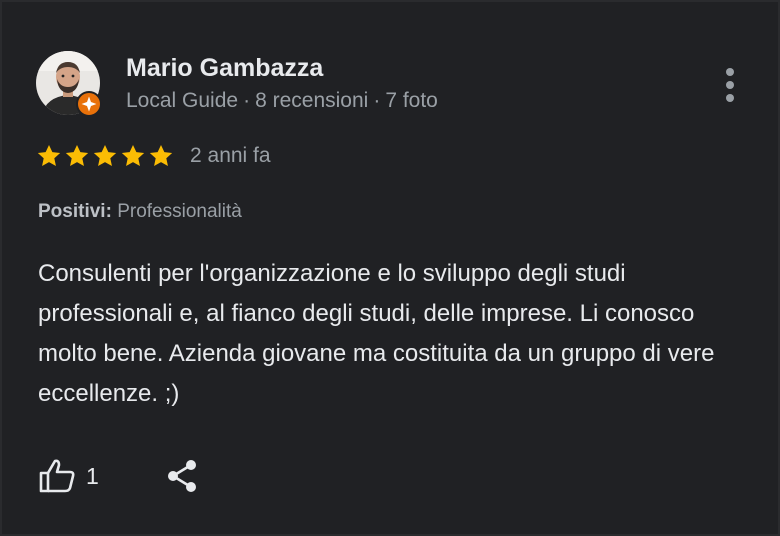 The width and height of the screenshot is (780, 536). What do you see at coordinates (89, 104) in the screenshot?
I see `local-guide-badge-icon` at bounding box center [89, 104].